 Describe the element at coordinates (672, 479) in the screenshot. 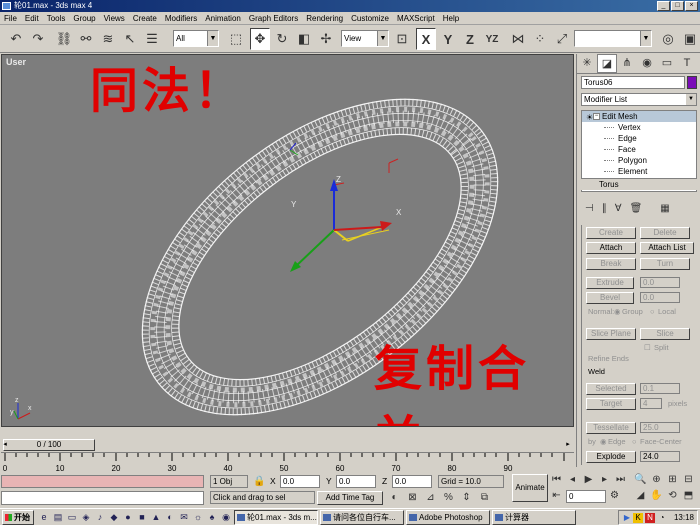

I see `zoom-extents-icon: ⊞` at that location.